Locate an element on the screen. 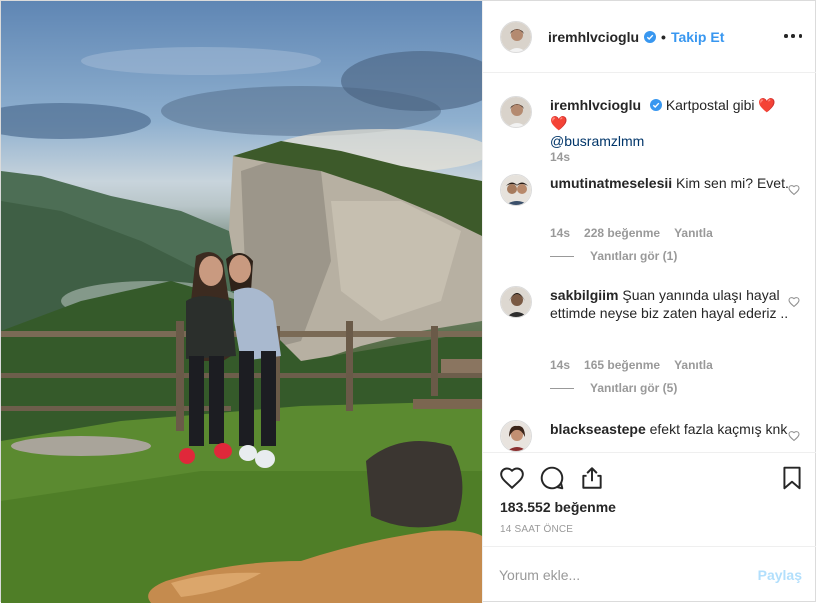  caption-meta: 14s is located at coordinates (560, 157).